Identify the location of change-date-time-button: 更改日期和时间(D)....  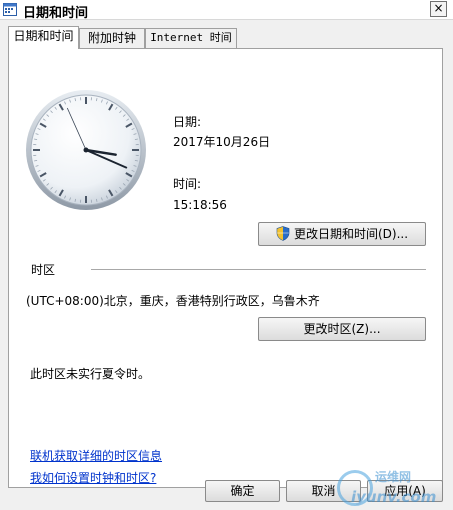
(342, 234).